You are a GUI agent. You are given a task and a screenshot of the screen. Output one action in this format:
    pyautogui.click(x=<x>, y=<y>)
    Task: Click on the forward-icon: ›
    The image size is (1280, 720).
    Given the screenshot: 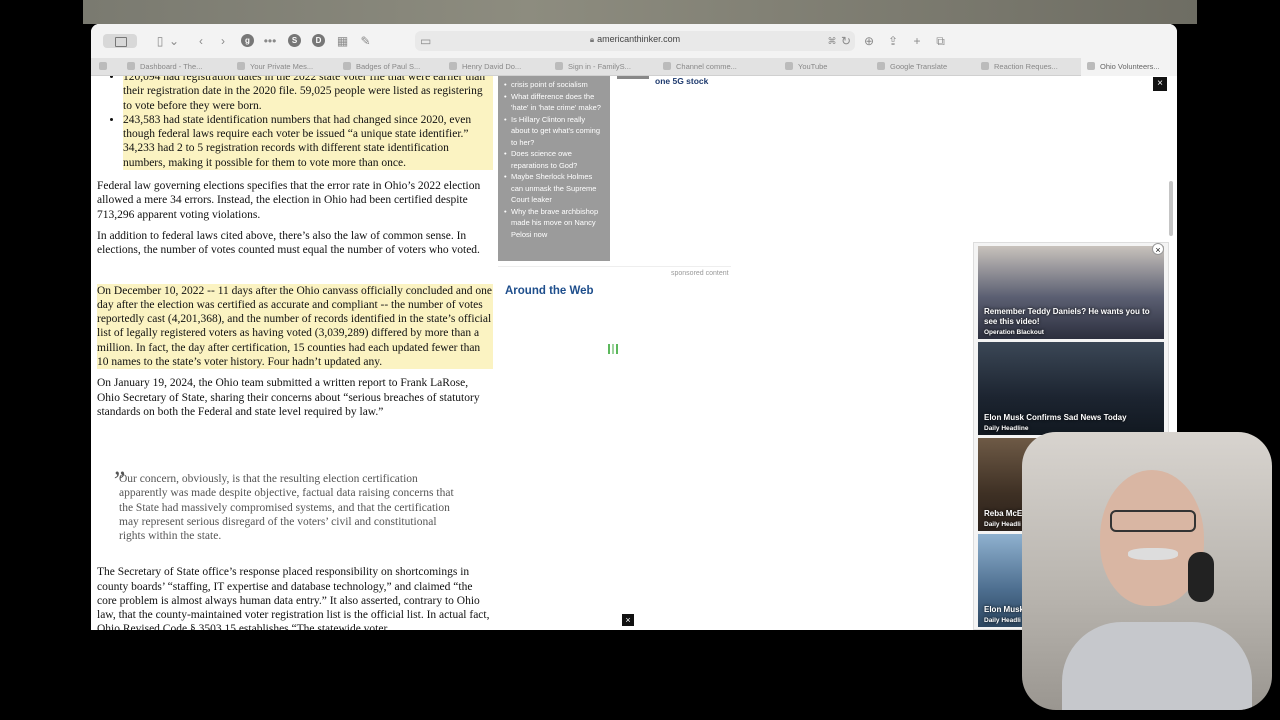 What is the action you would take?
    pyautogui.click(x=223, y=41)
    